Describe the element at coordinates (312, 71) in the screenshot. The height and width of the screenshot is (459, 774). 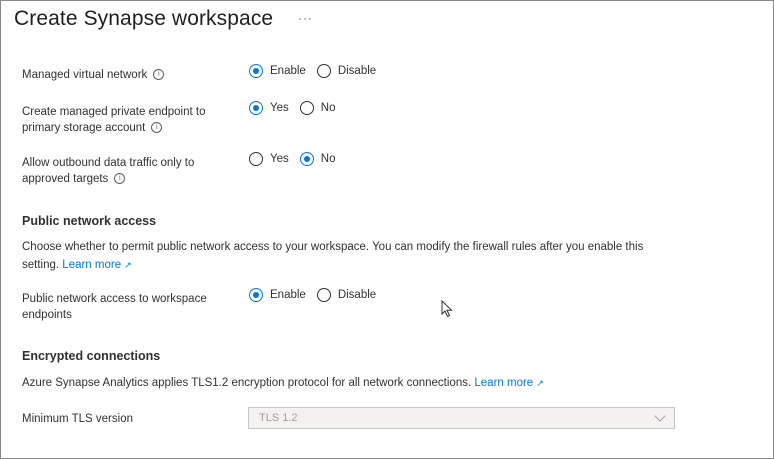
I see `managed-vnet-radio-group: Enable Disable` at that location.